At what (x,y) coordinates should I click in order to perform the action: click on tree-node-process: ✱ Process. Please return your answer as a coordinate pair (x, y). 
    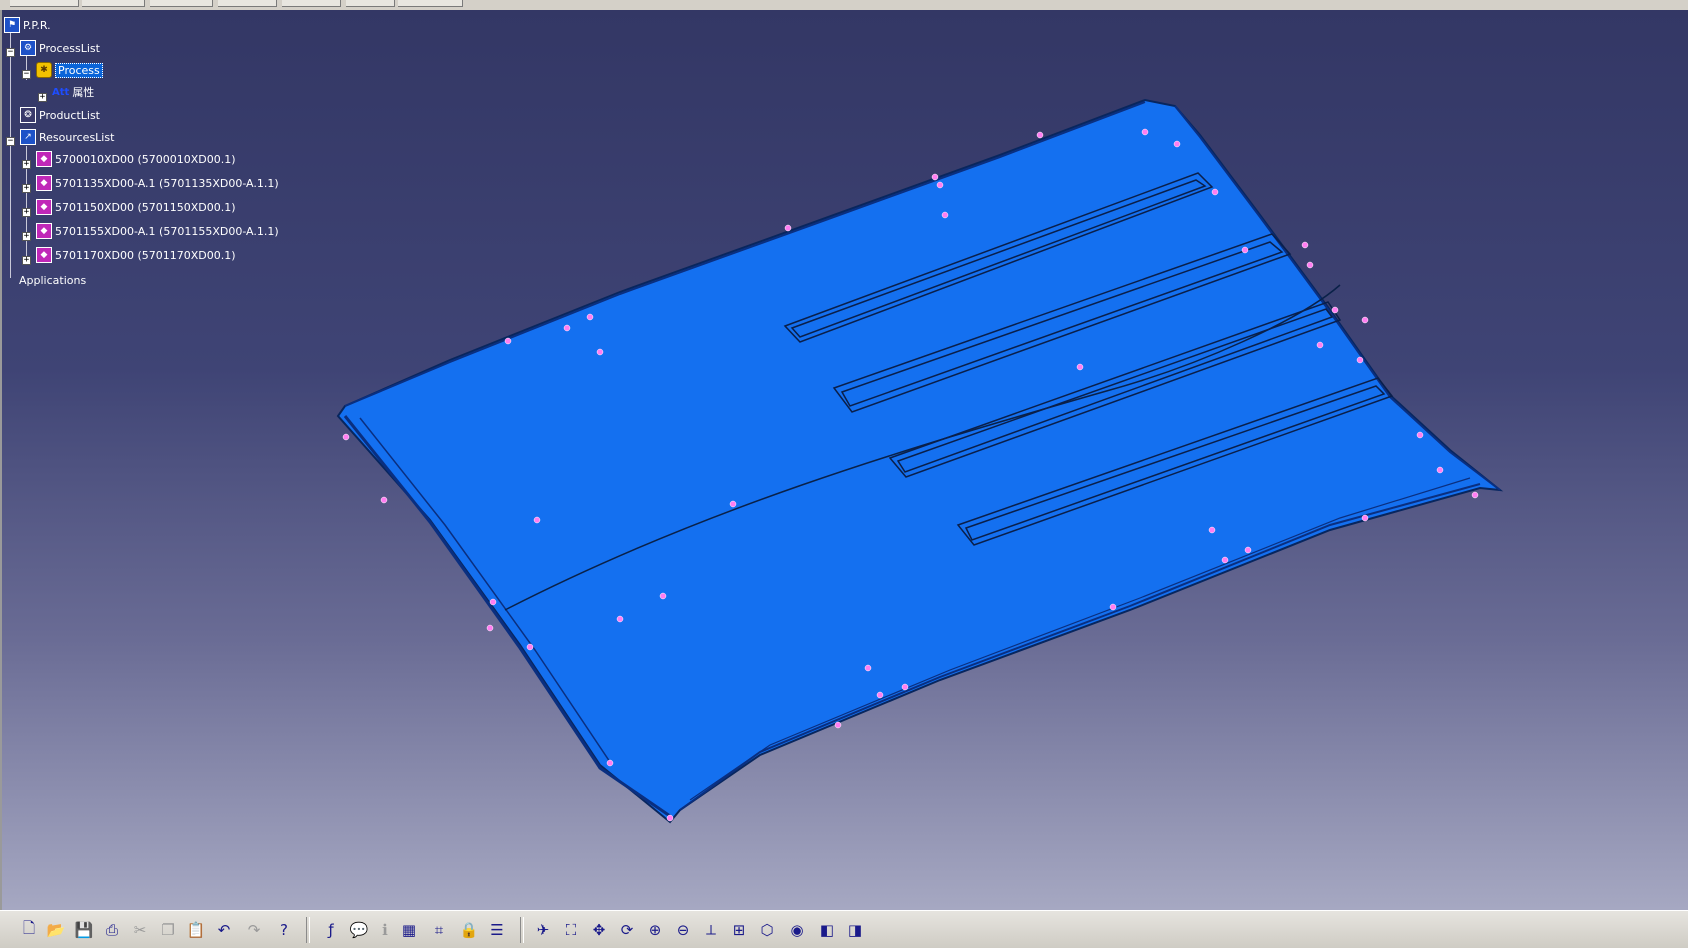
    Looking at the image, I should click on (69, 70).